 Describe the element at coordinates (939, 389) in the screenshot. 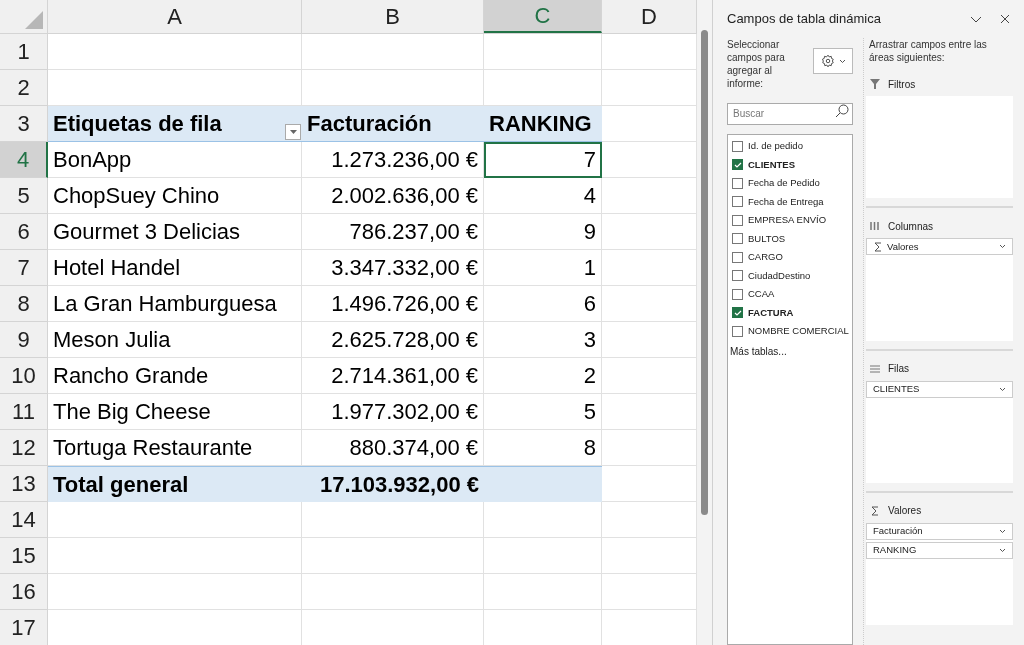

I see `area-item: CLIENTES` at that location.